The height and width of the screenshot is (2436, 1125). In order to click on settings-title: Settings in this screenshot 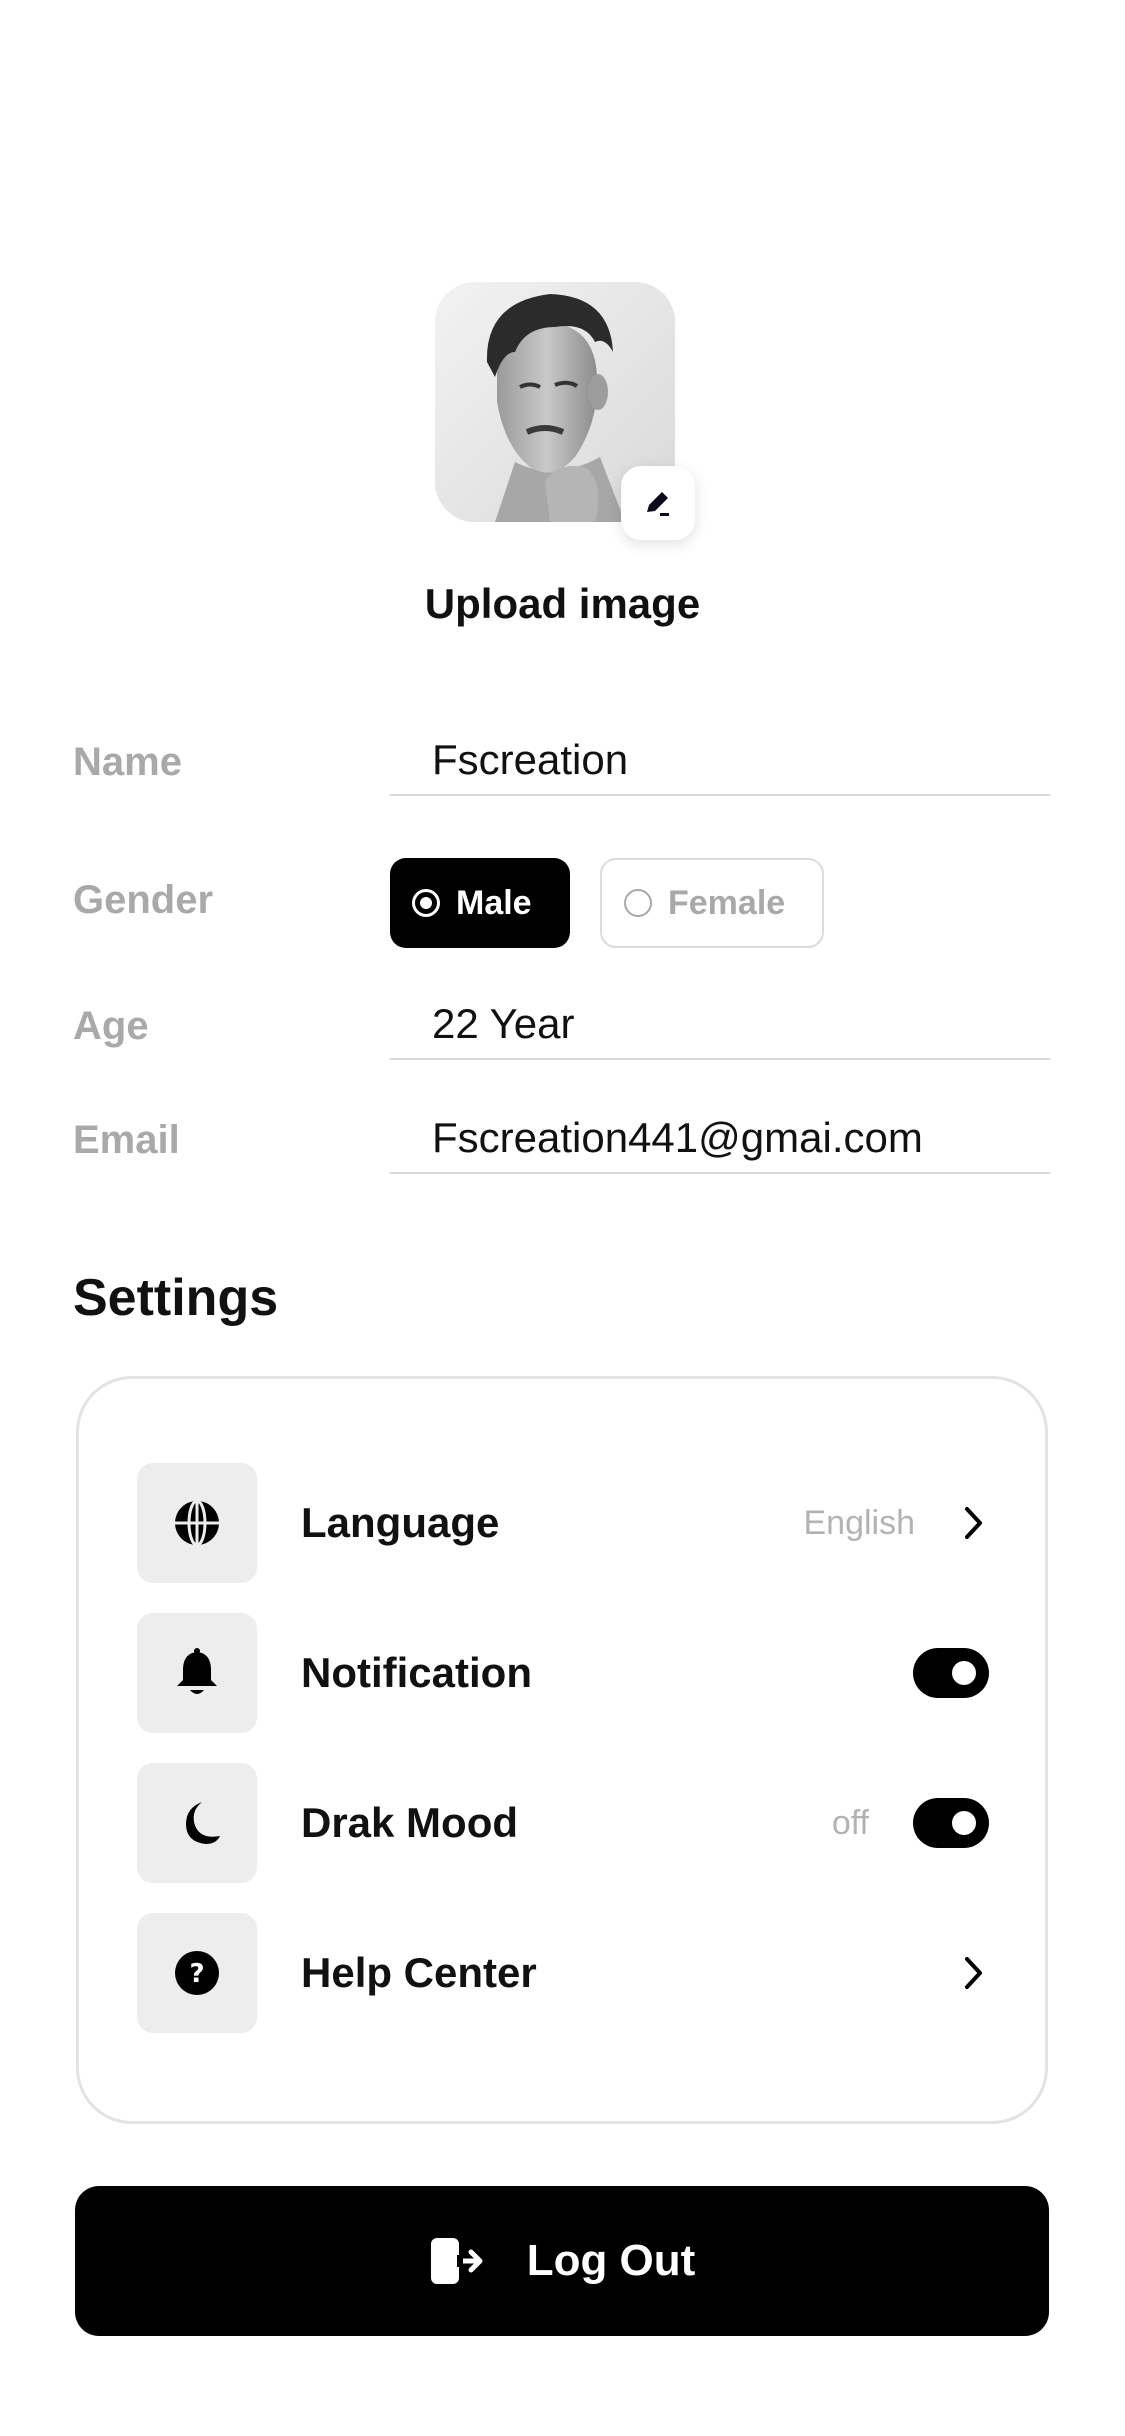, I will do `click(176, 1298)`.